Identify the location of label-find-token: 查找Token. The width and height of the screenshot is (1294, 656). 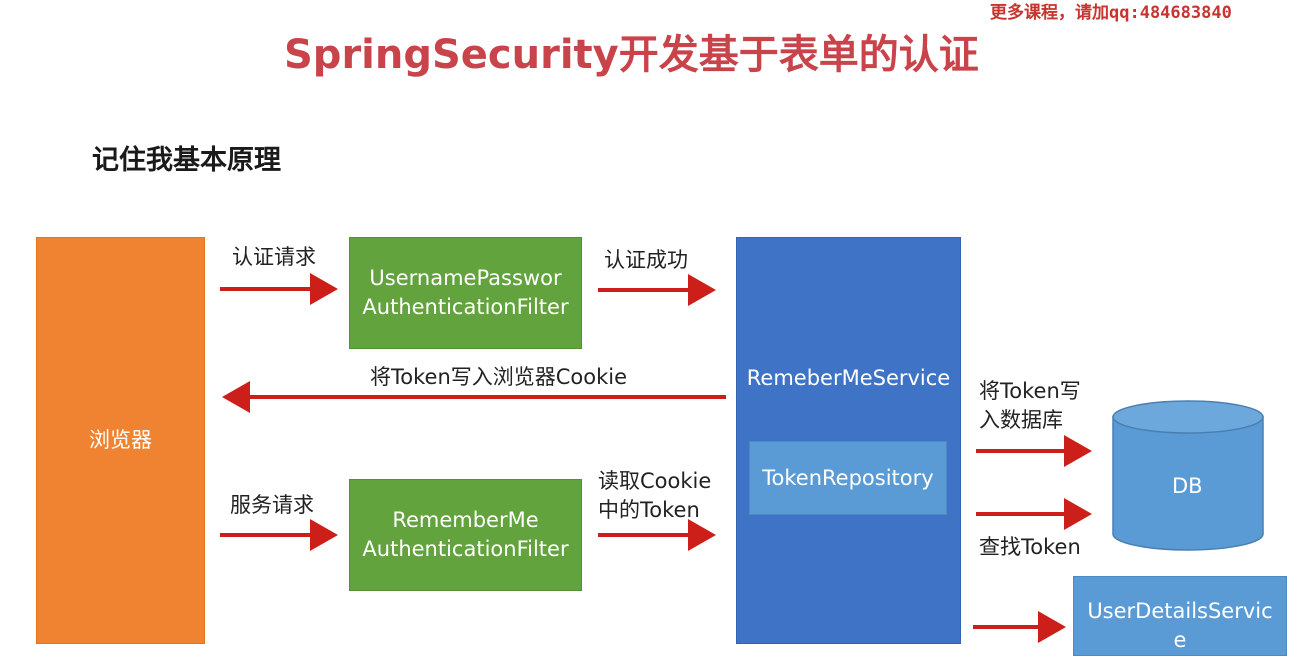
(1030, 547).